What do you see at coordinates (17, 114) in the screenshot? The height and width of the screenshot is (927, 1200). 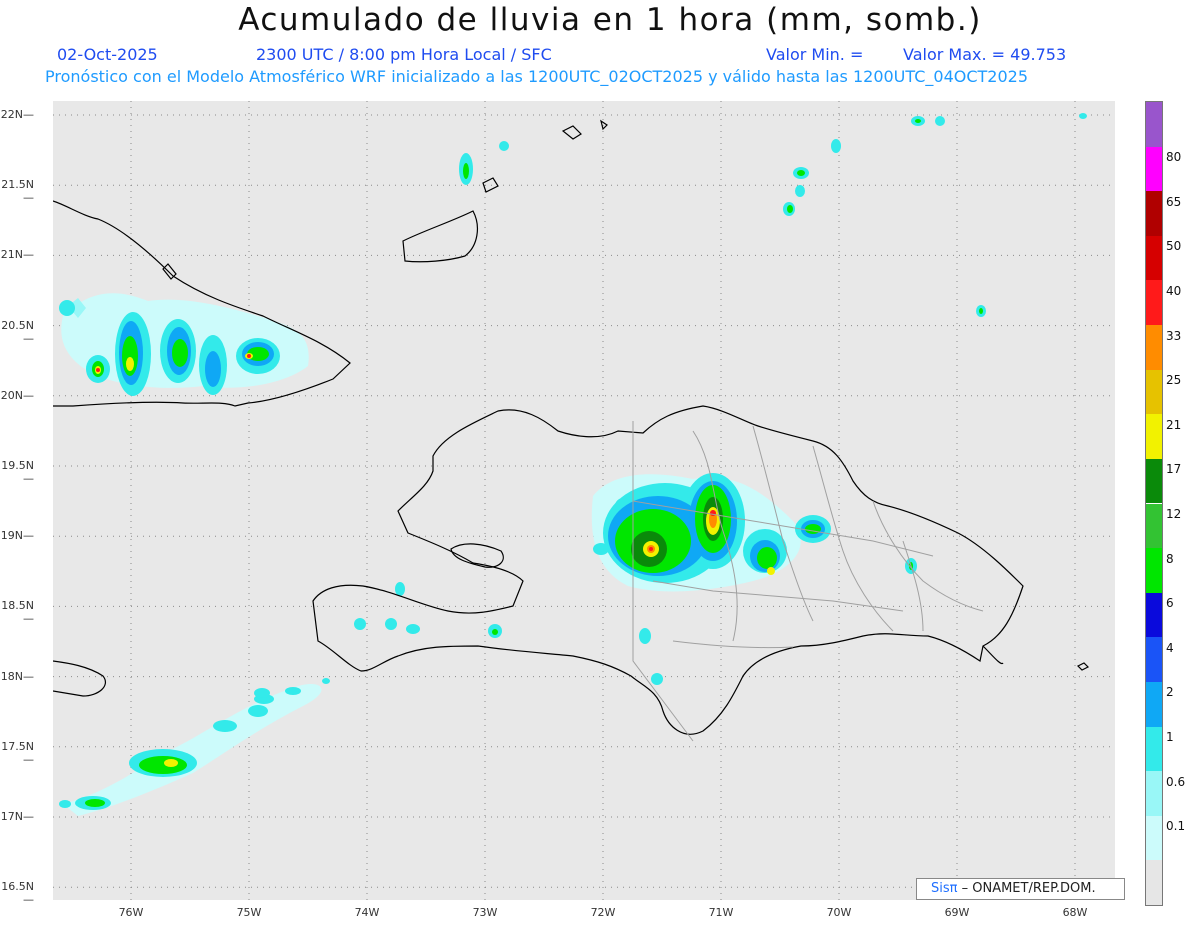 I see `lat-label: 22N—` at bounding box center [17, 114].